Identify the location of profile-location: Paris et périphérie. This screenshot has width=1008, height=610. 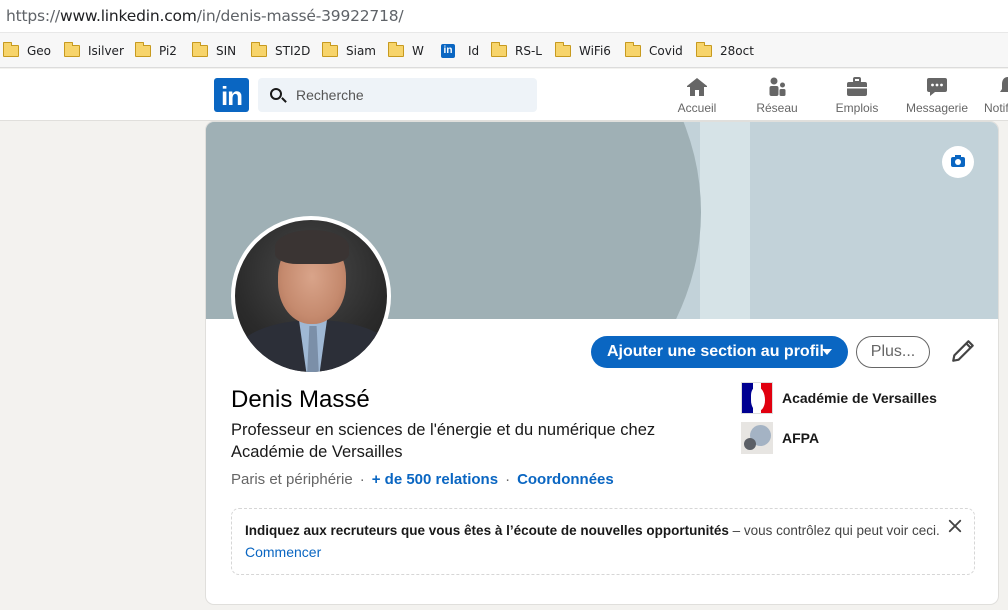
(292, 479).